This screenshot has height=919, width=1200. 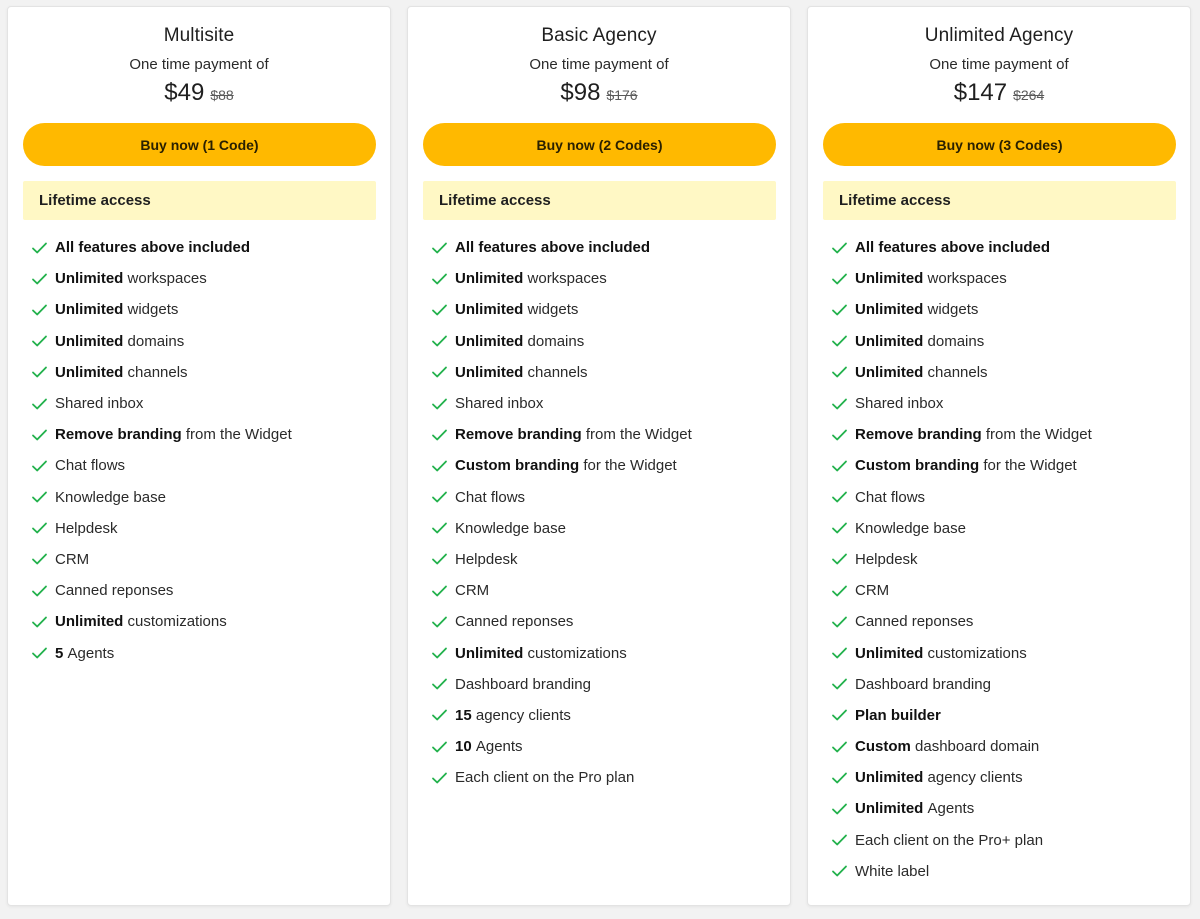 What do you see at coordinates (199, 35) in the screenshot?
I see `plan-name: Multisite` at bounding box center [199, 35].